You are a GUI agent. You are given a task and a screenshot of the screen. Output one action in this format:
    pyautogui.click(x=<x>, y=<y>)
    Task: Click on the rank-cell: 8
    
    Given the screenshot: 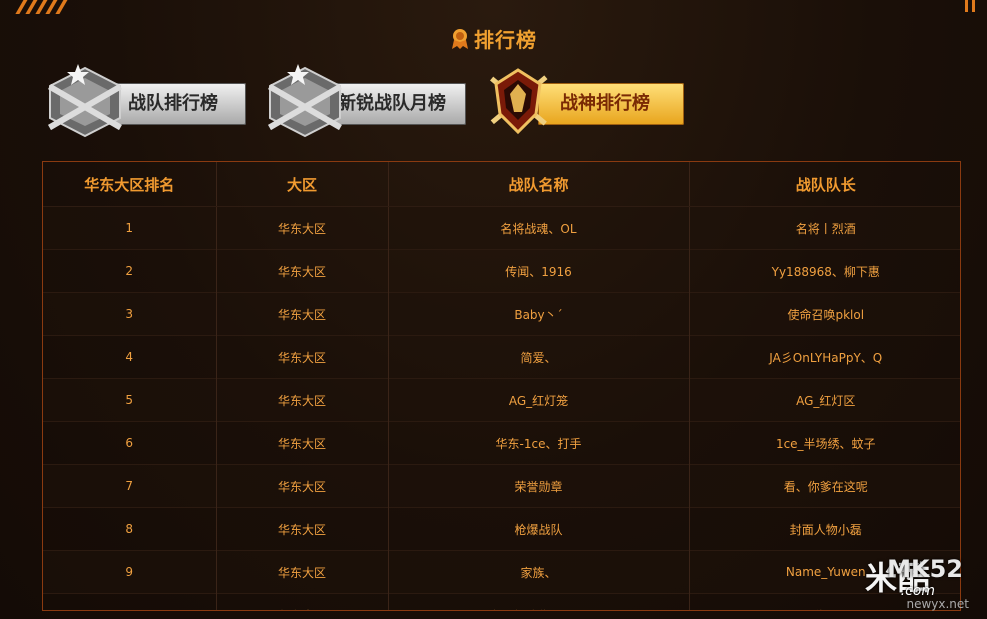 What is the action you would take?
    pyautogui.click(x=130, y=529)
    